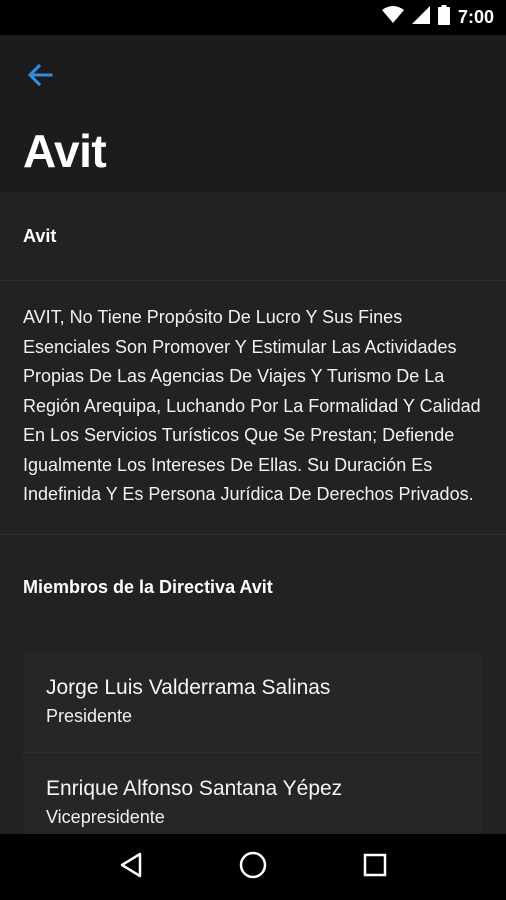 The height and width of the screenshot is (900, 506). I want to click on status-icons, so click(415, 17).